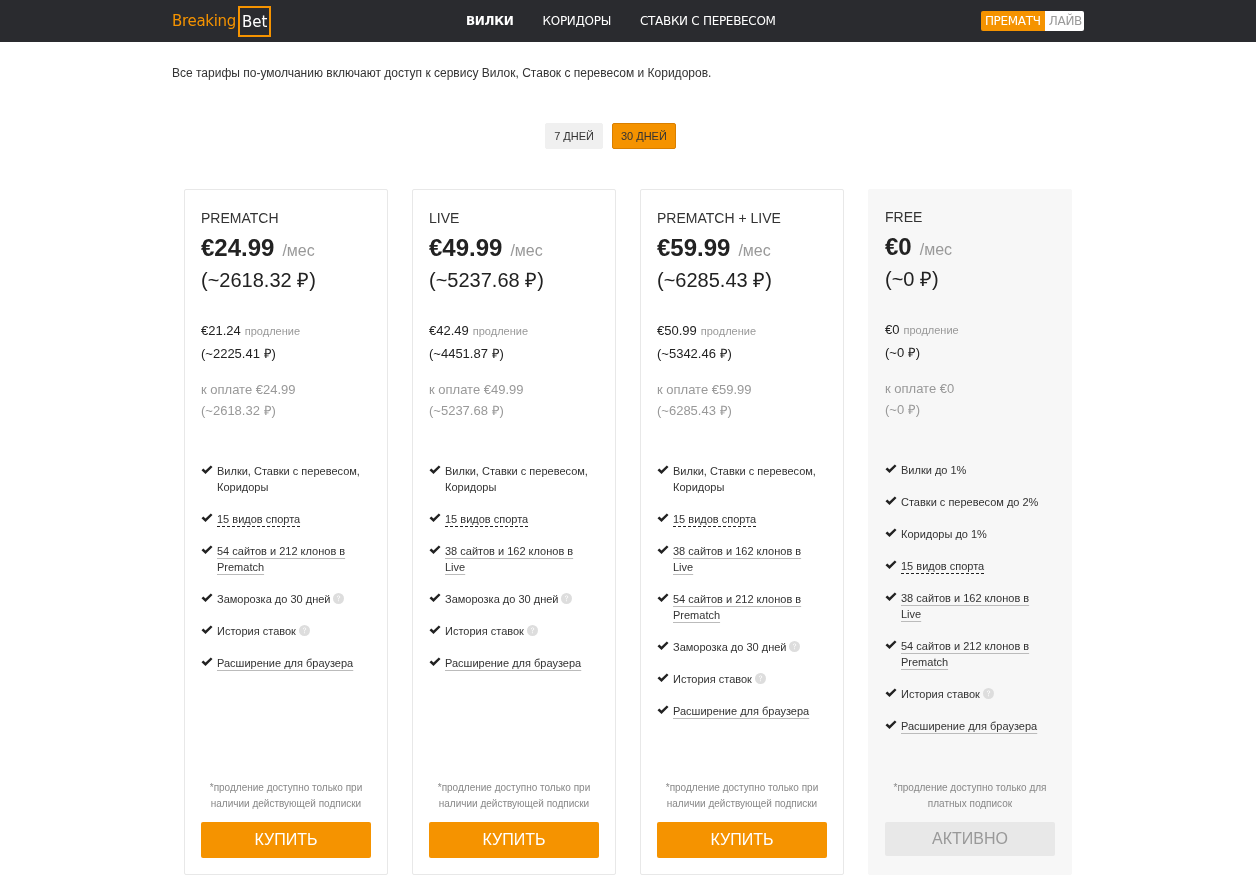 The height and width of the screenshot is (880, 1256). What do you see at coordinates (238, 248) in the screenshot?
I see `plan-price: €24.99` at bounding box center [238, 248].